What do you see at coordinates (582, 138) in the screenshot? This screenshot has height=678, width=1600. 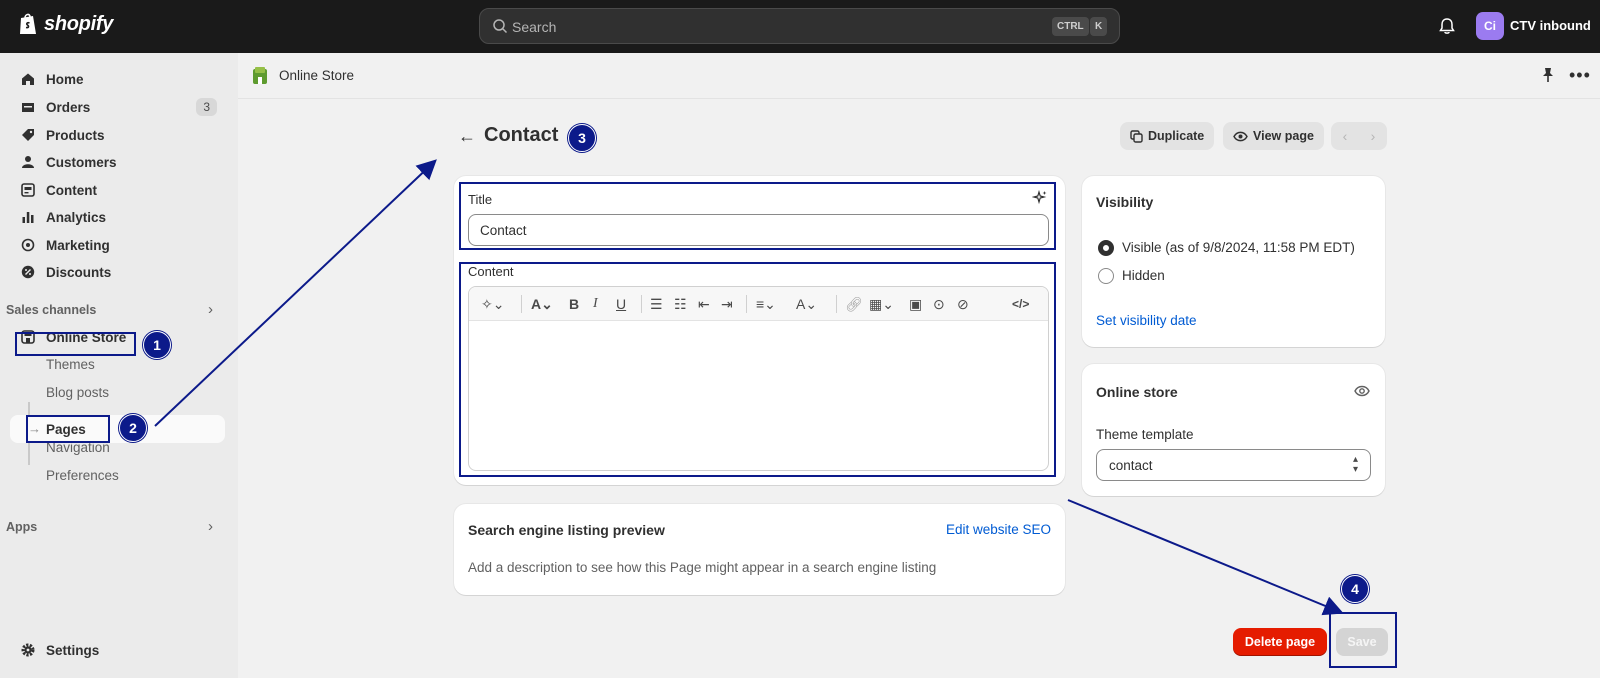 I see `annotation-marker: 3` at bounding box center [582, 138].